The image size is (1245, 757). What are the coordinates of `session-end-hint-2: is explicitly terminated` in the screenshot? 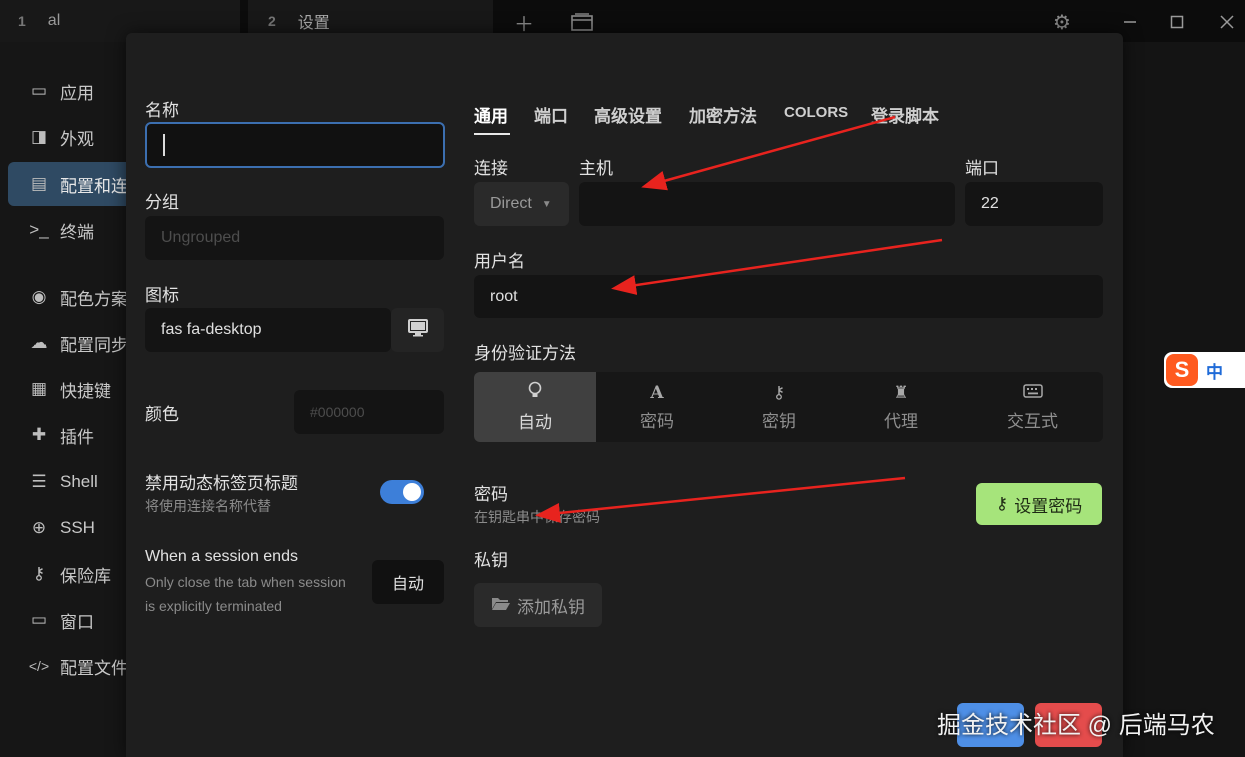 It's located at (213, 606).